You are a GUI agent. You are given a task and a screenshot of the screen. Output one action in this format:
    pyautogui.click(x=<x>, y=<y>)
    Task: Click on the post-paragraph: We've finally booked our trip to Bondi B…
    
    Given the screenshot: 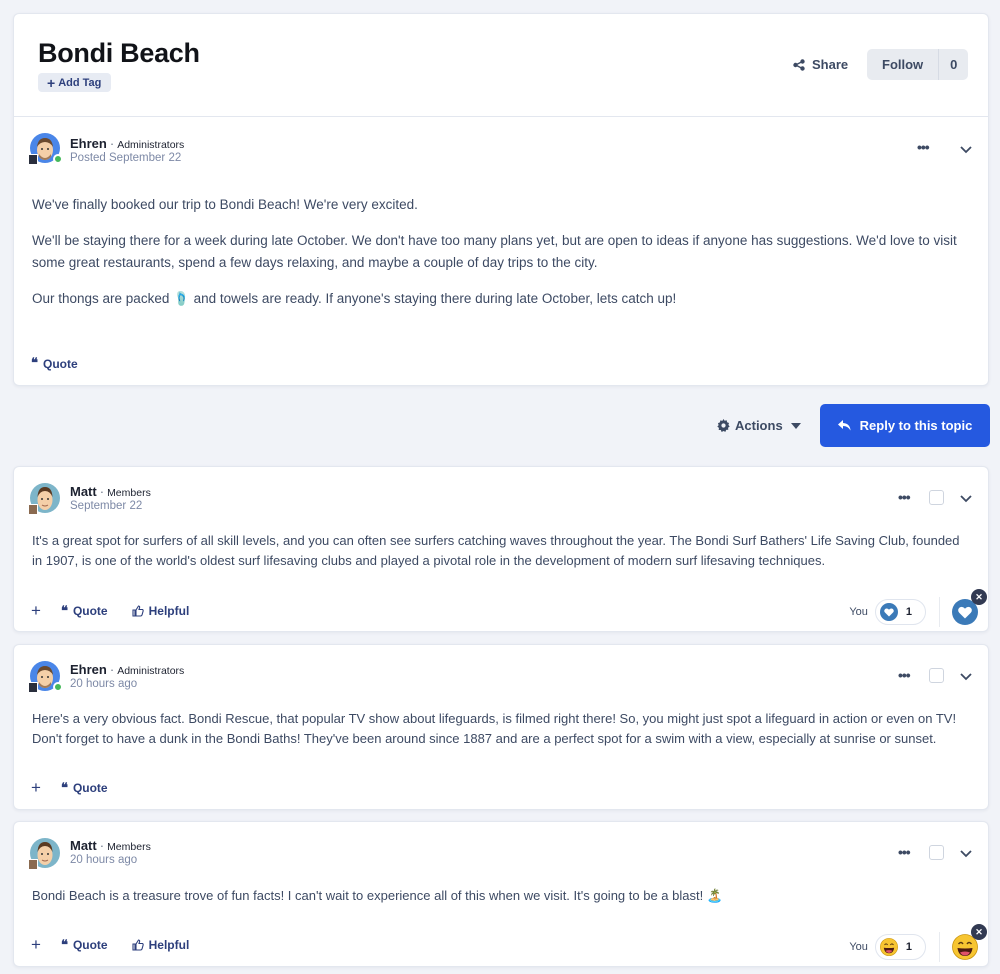 What is the action you would take?
    pyautogui.click(x=225, y=204)
    